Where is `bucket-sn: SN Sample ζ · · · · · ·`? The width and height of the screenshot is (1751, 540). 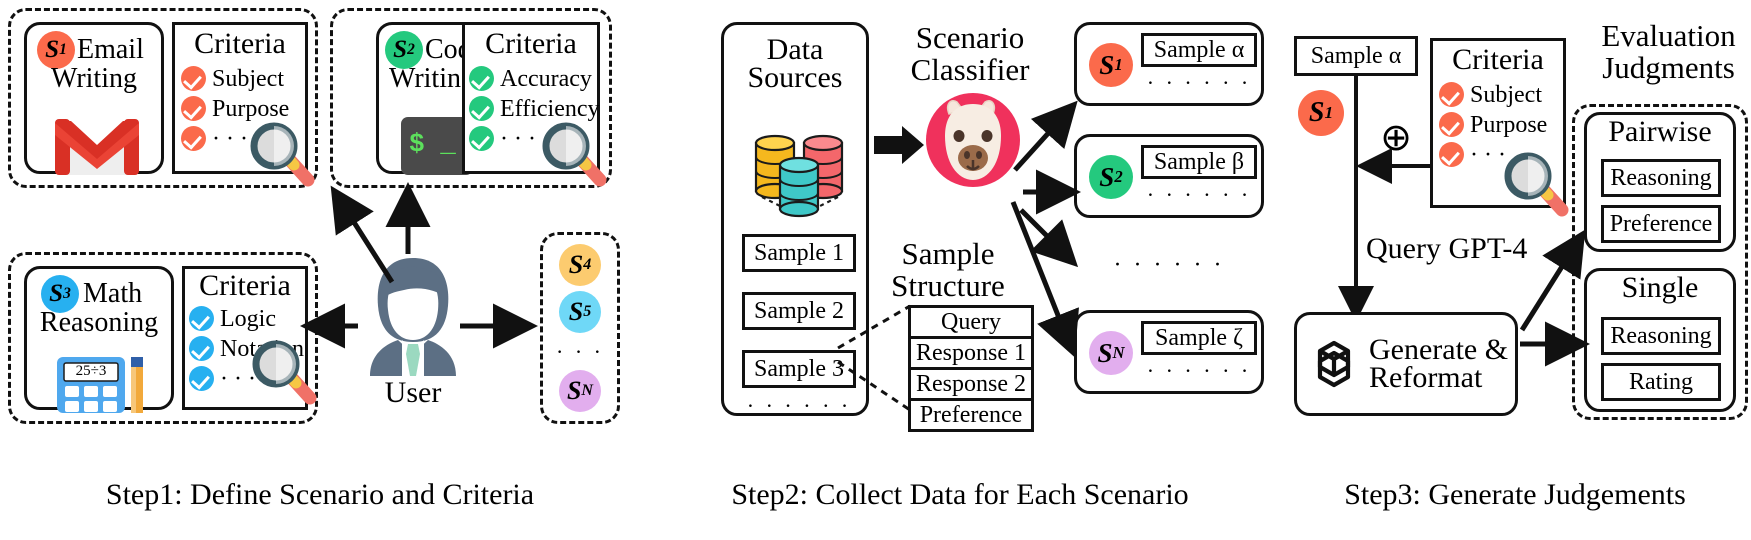
bucket-sn: SN Sample ζ · · · · · · is located at coordinates (1169, 352).